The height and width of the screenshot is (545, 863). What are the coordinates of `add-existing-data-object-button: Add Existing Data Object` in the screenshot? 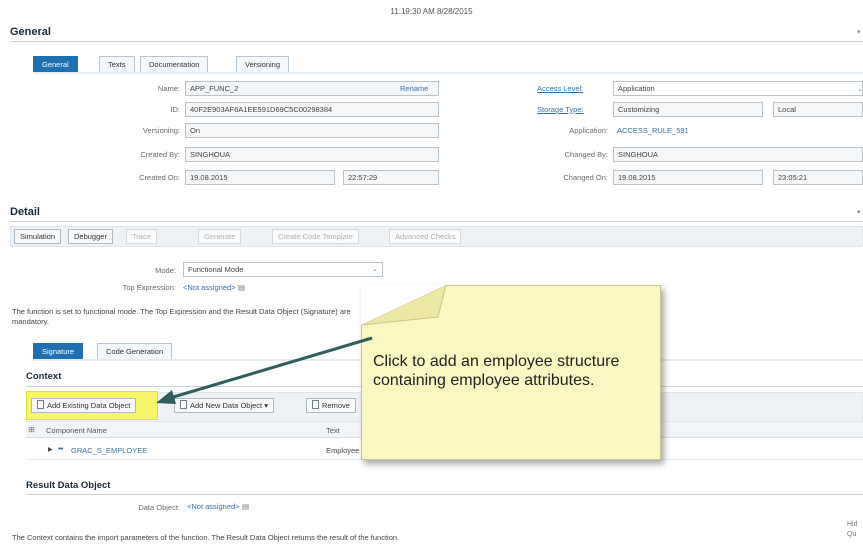 It's located at (84, 405).